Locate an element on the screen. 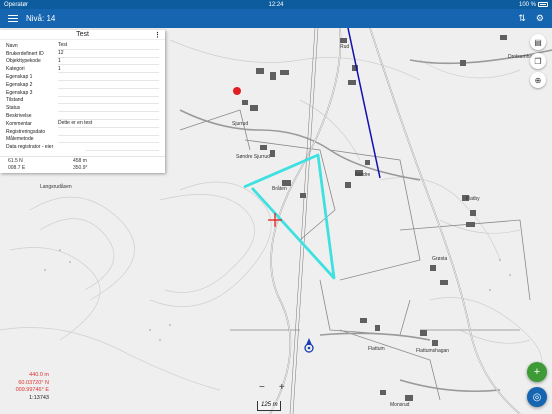 This screenshot has width=552, height=414. zoom-in-button: + is located at coordinates (282, 387).